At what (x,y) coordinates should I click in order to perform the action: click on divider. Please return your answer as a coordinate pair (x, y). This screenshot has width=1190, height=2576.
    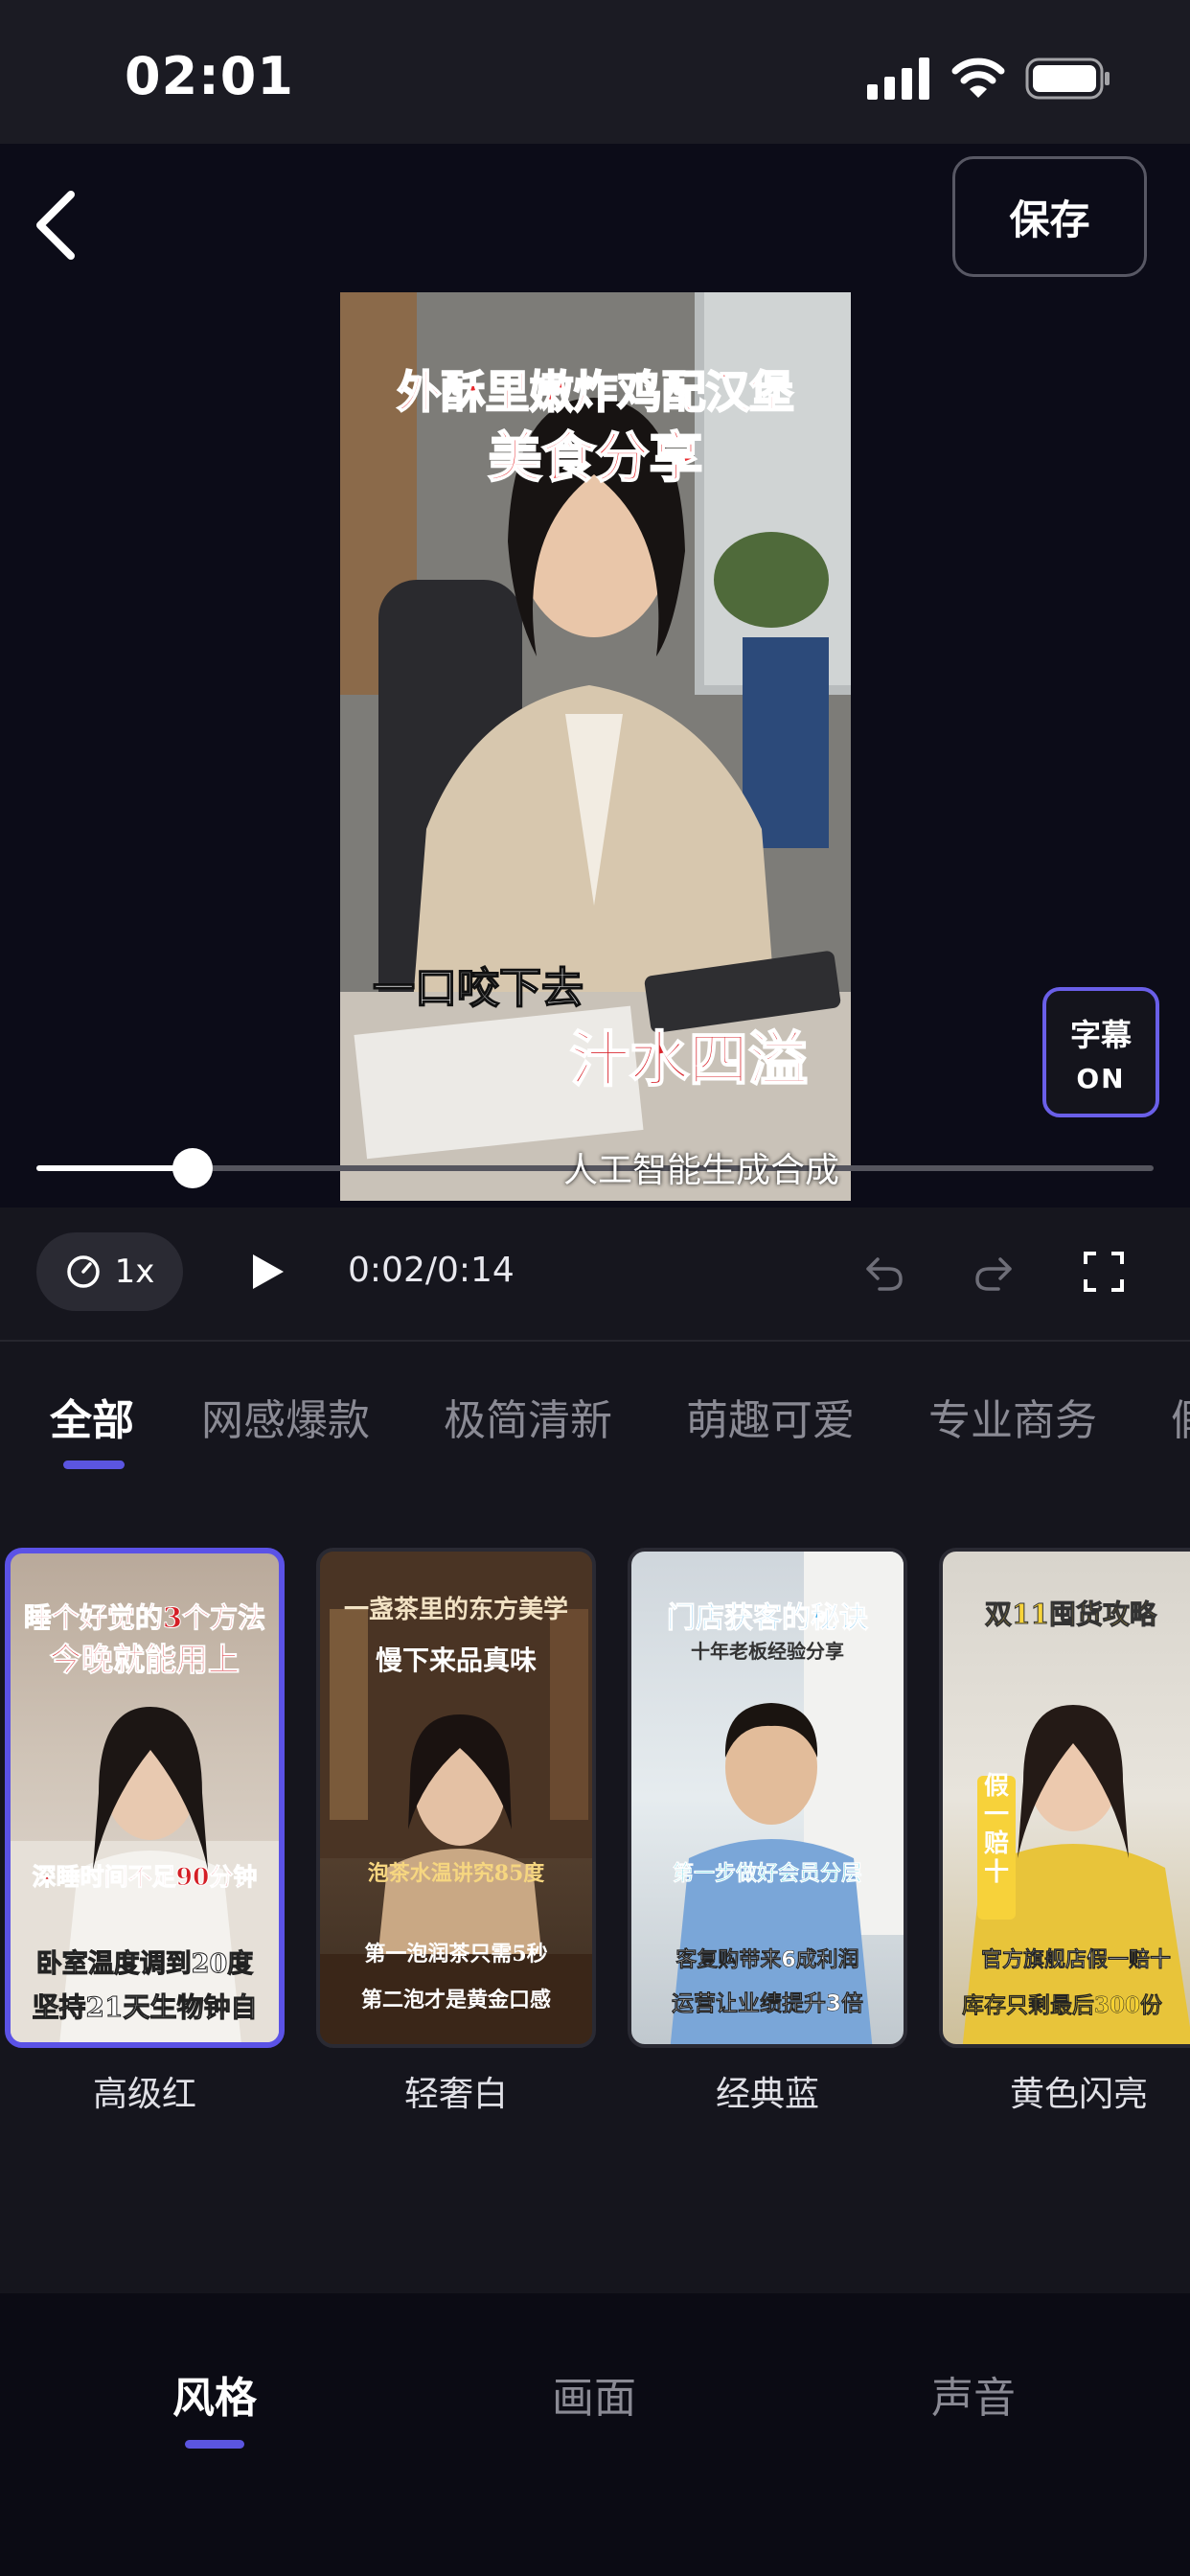
    Looking at the image, I should click on (595, 1341).